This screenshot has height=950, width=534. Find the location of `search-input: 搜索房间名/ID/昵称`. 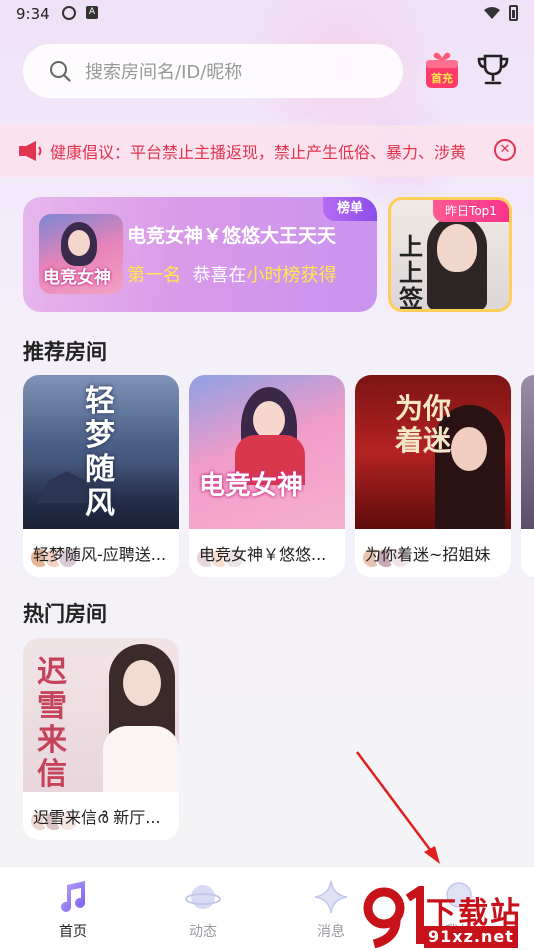

search-input: 搜索房间名/ID/昵称 is located at coordinates (213, 71).